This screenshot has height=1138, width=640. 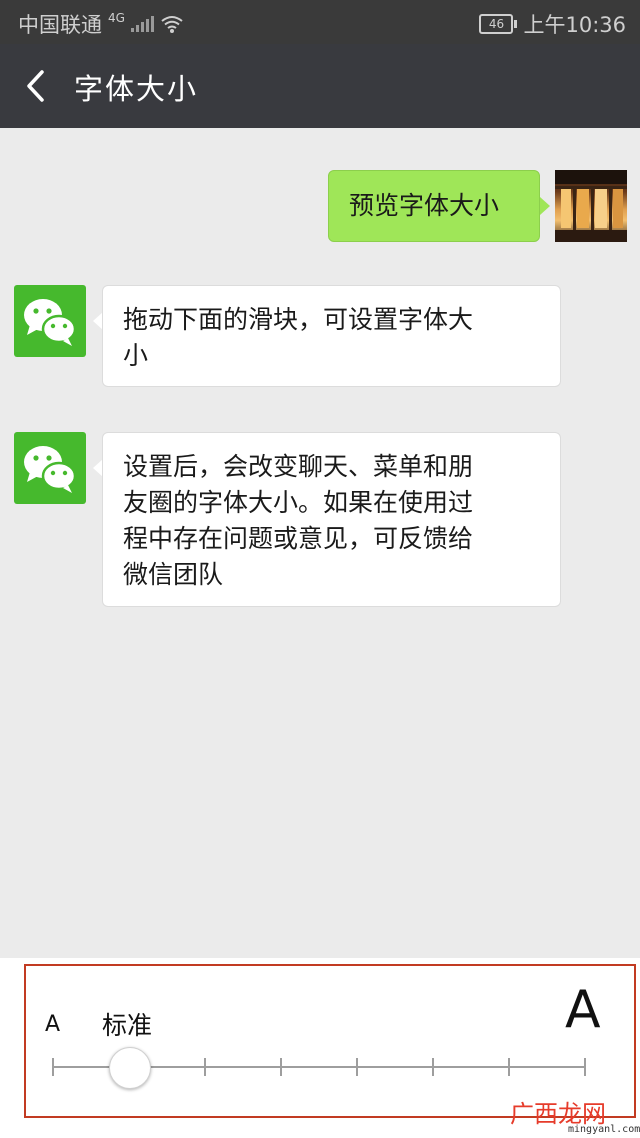 What do you see at coordinates (136, 89) in the screenshot?
I see `page-title: 字体大小` at bounding box center [136, 89].